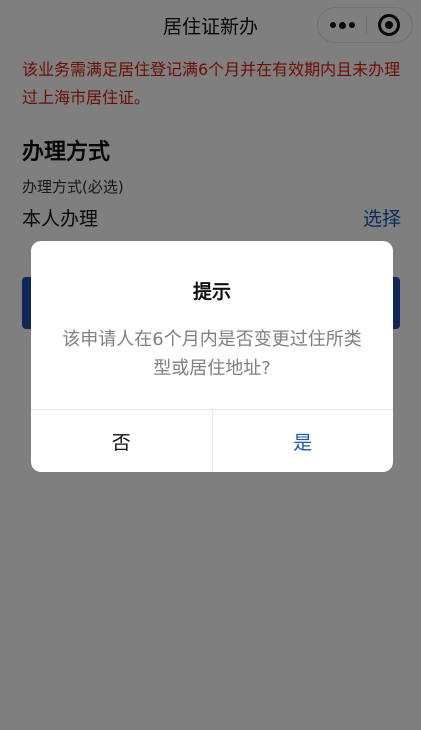  I want to click on dialog-title: 提示, so click(211, 292).